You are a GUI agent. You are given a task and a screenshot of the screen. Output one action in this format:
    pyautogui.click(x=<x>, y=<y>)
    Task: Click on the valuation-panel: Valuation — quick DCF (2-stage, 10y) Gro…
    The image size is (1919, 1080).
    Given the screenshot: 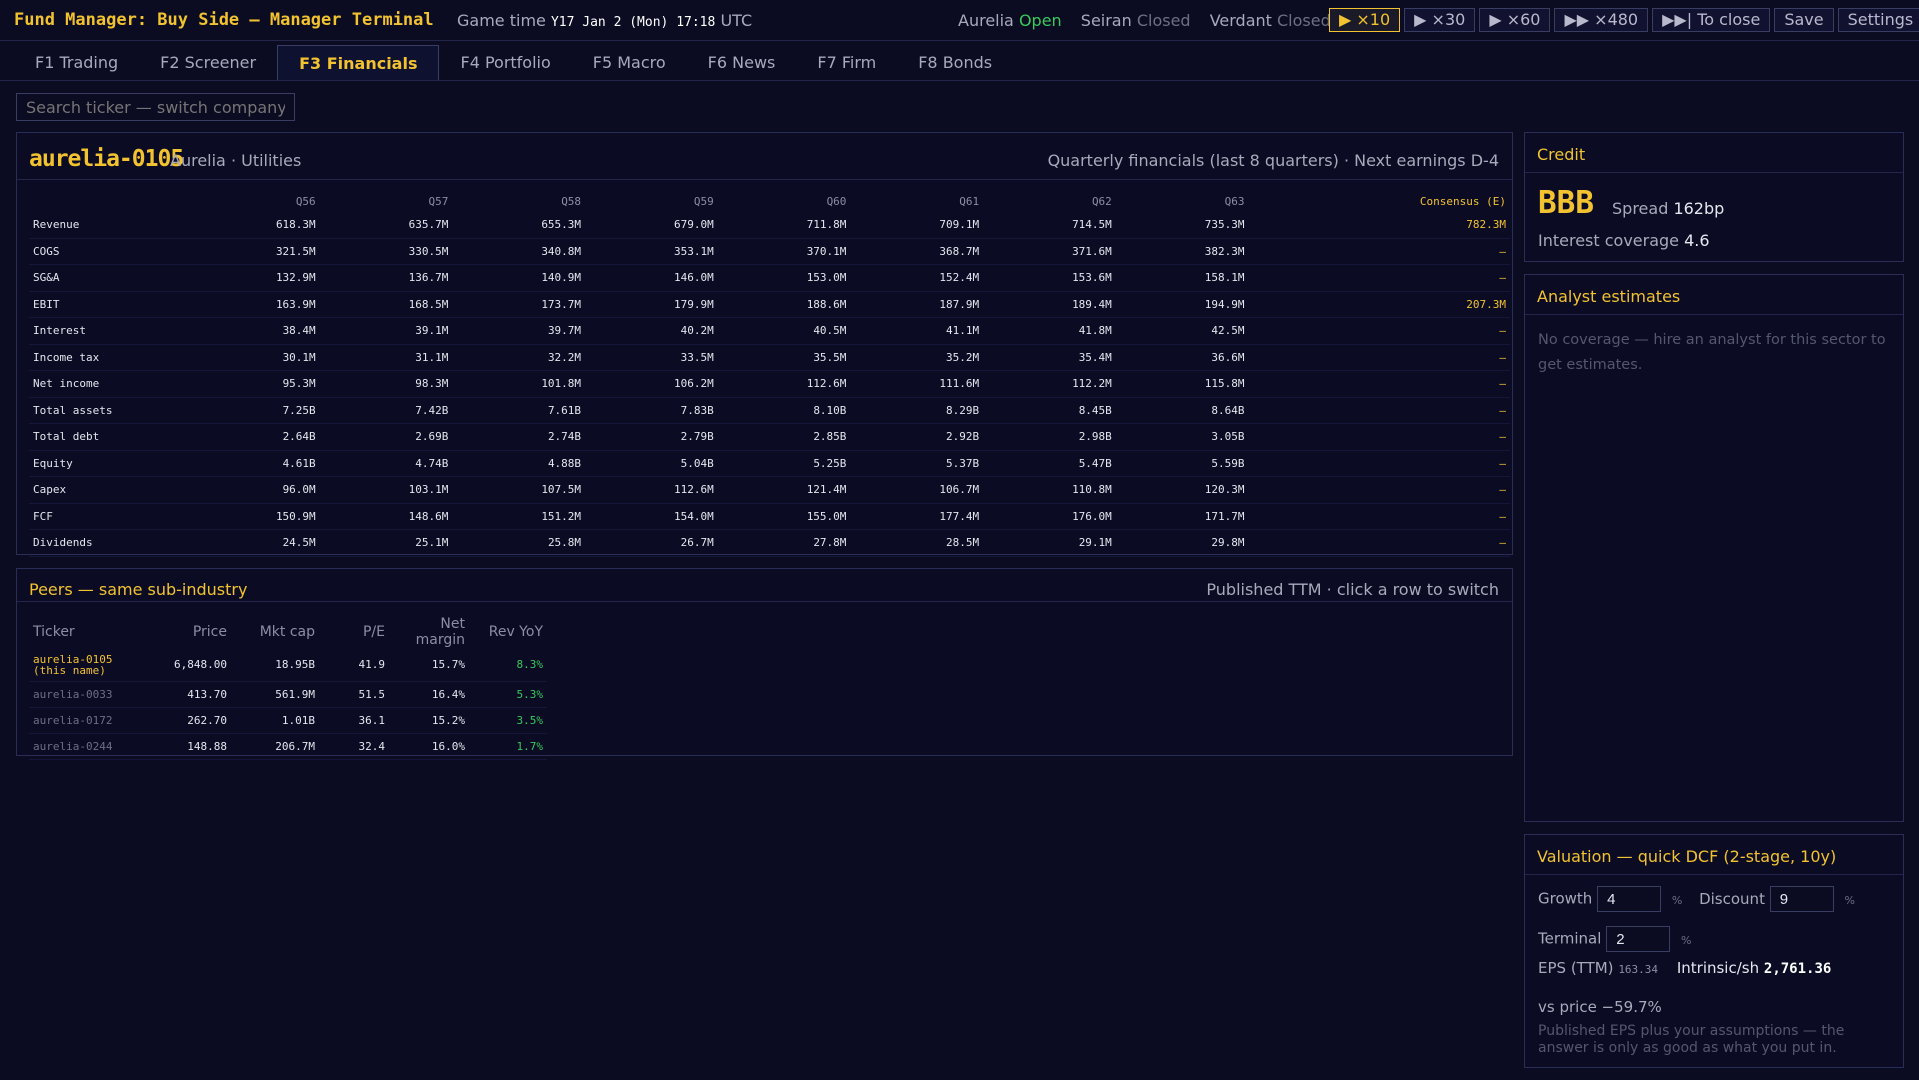 What is the action you would take?
    pyautogui.click(x=1714, y=951)
    